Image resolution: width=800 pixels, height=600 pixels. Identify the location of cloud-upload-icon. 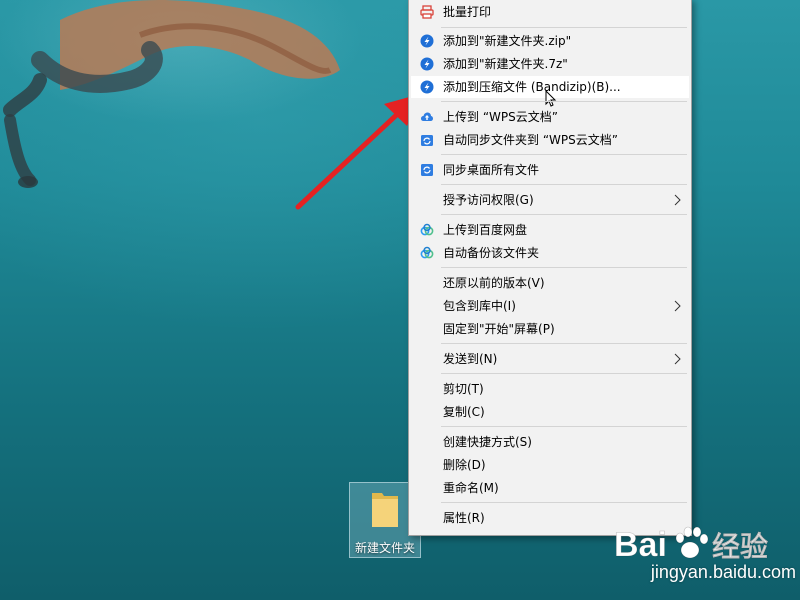
(427, 116).